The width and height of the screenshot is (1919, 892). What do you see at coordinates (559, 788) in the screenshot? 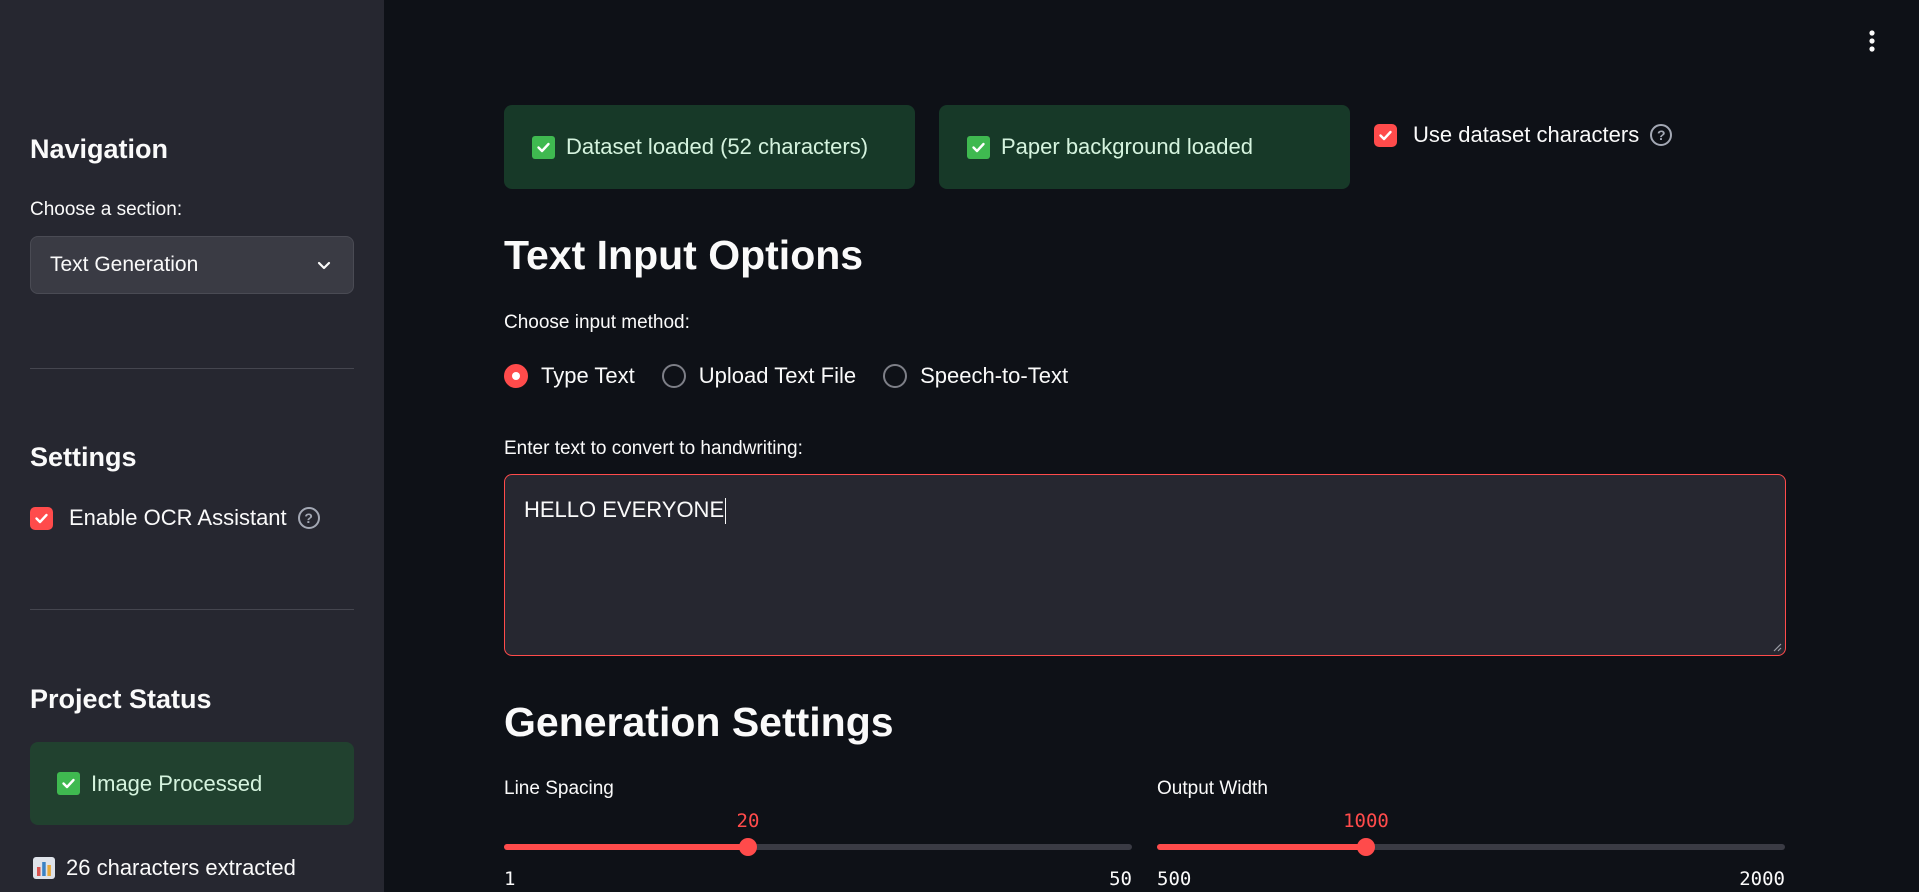
I see `line-spacing-label: Line Spacing` at bounding box center [559, 788].